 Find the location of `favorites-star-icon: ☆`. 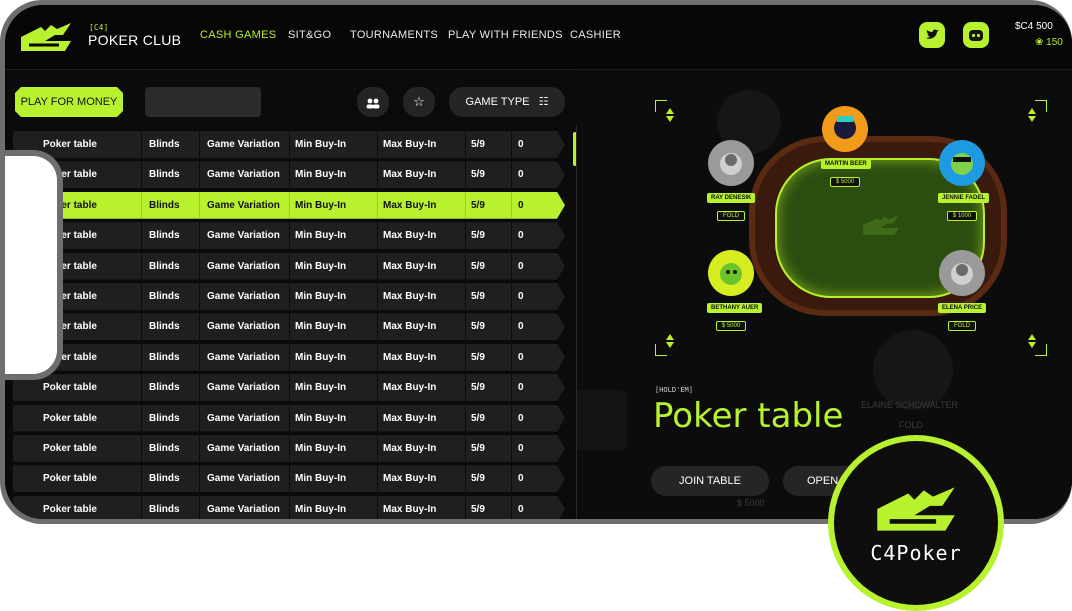

favorites-star-icon: ☆ is located at coordinates (419, 102).